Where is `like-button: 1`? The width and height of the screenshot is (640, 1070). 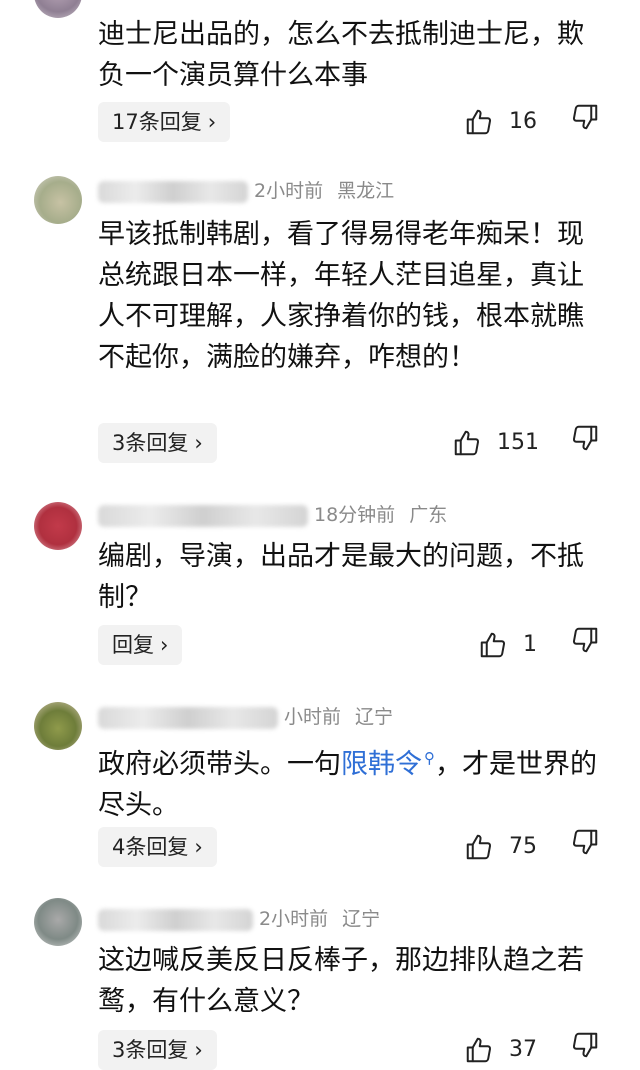
like-button: 1 is located at coordinates (507, 645).